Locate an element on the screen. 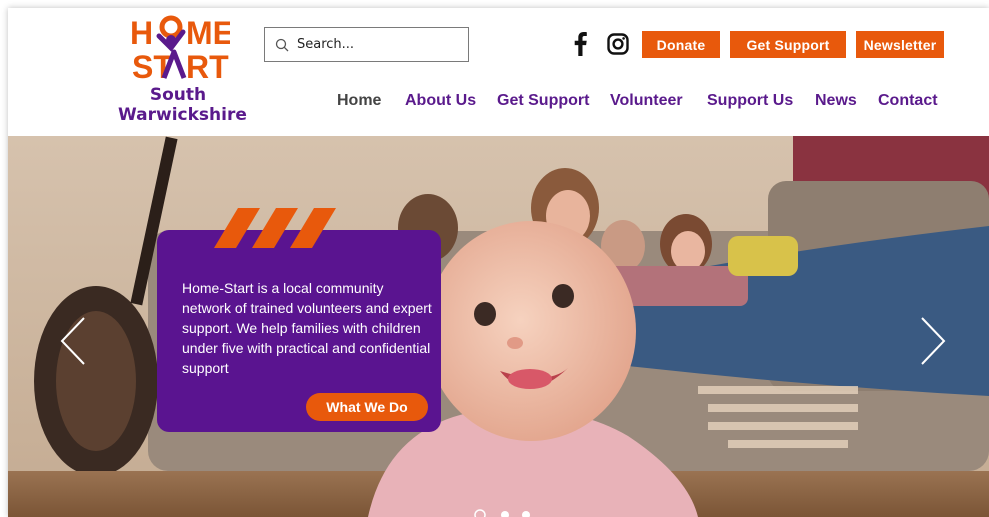 Image resolution: width=989 pixels, height=517 pixels. what-we-do-button: What We Do is located at coordinates (367, 407).